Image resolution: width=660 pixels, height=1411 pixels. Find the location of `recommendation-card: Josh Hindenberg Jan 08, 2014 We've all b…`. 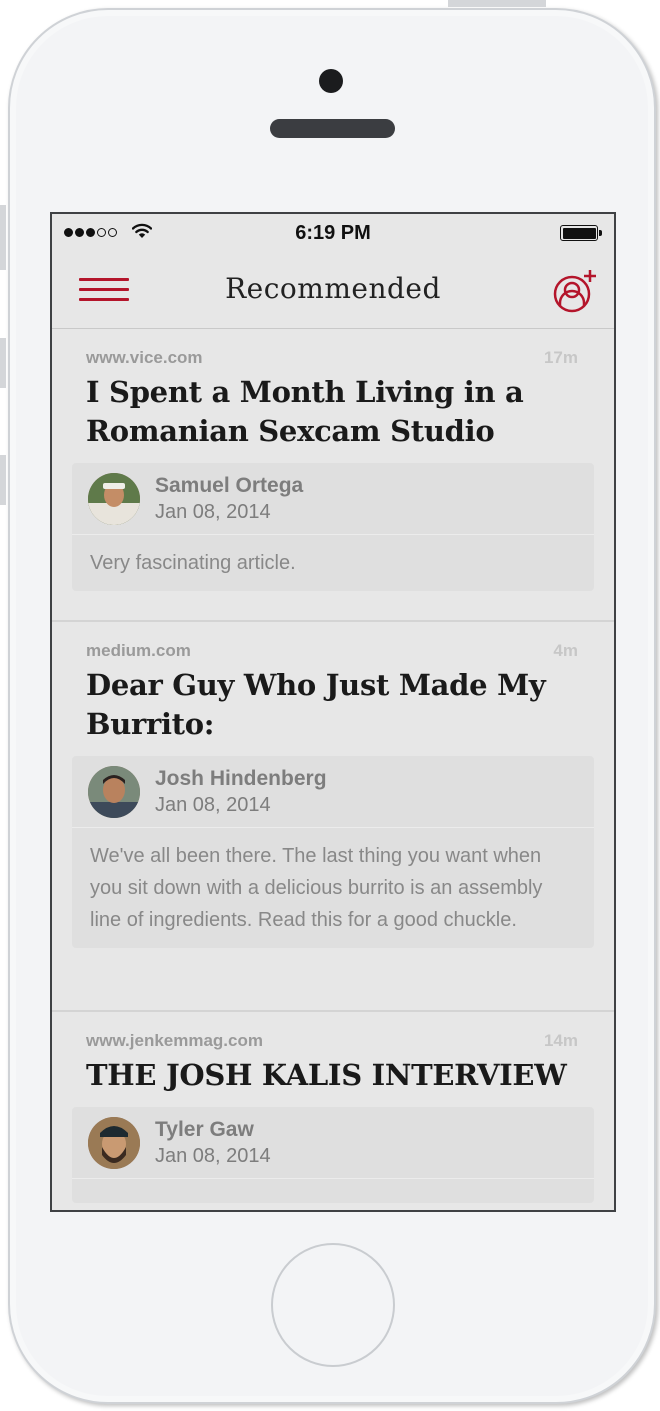

recommendation-card: Josh Hindenberg Jan 08, 2014 We've all b… is located at coordinates (333, 852).